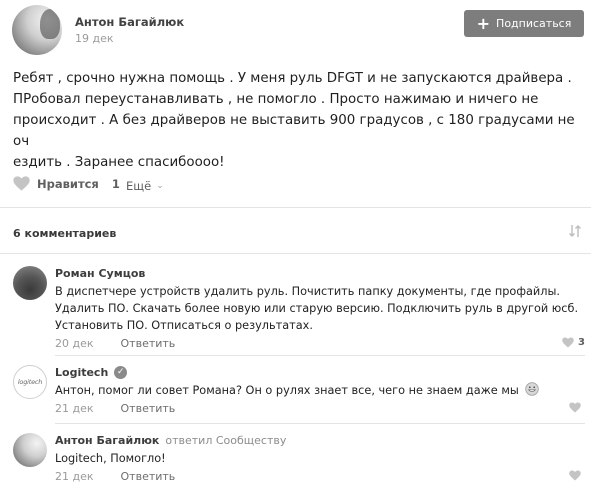  Describe the element at coordinates (298, 30) in the screenshot. I see `post-header: Антон Багайлюк 19 дек + Подписаться` at that location.